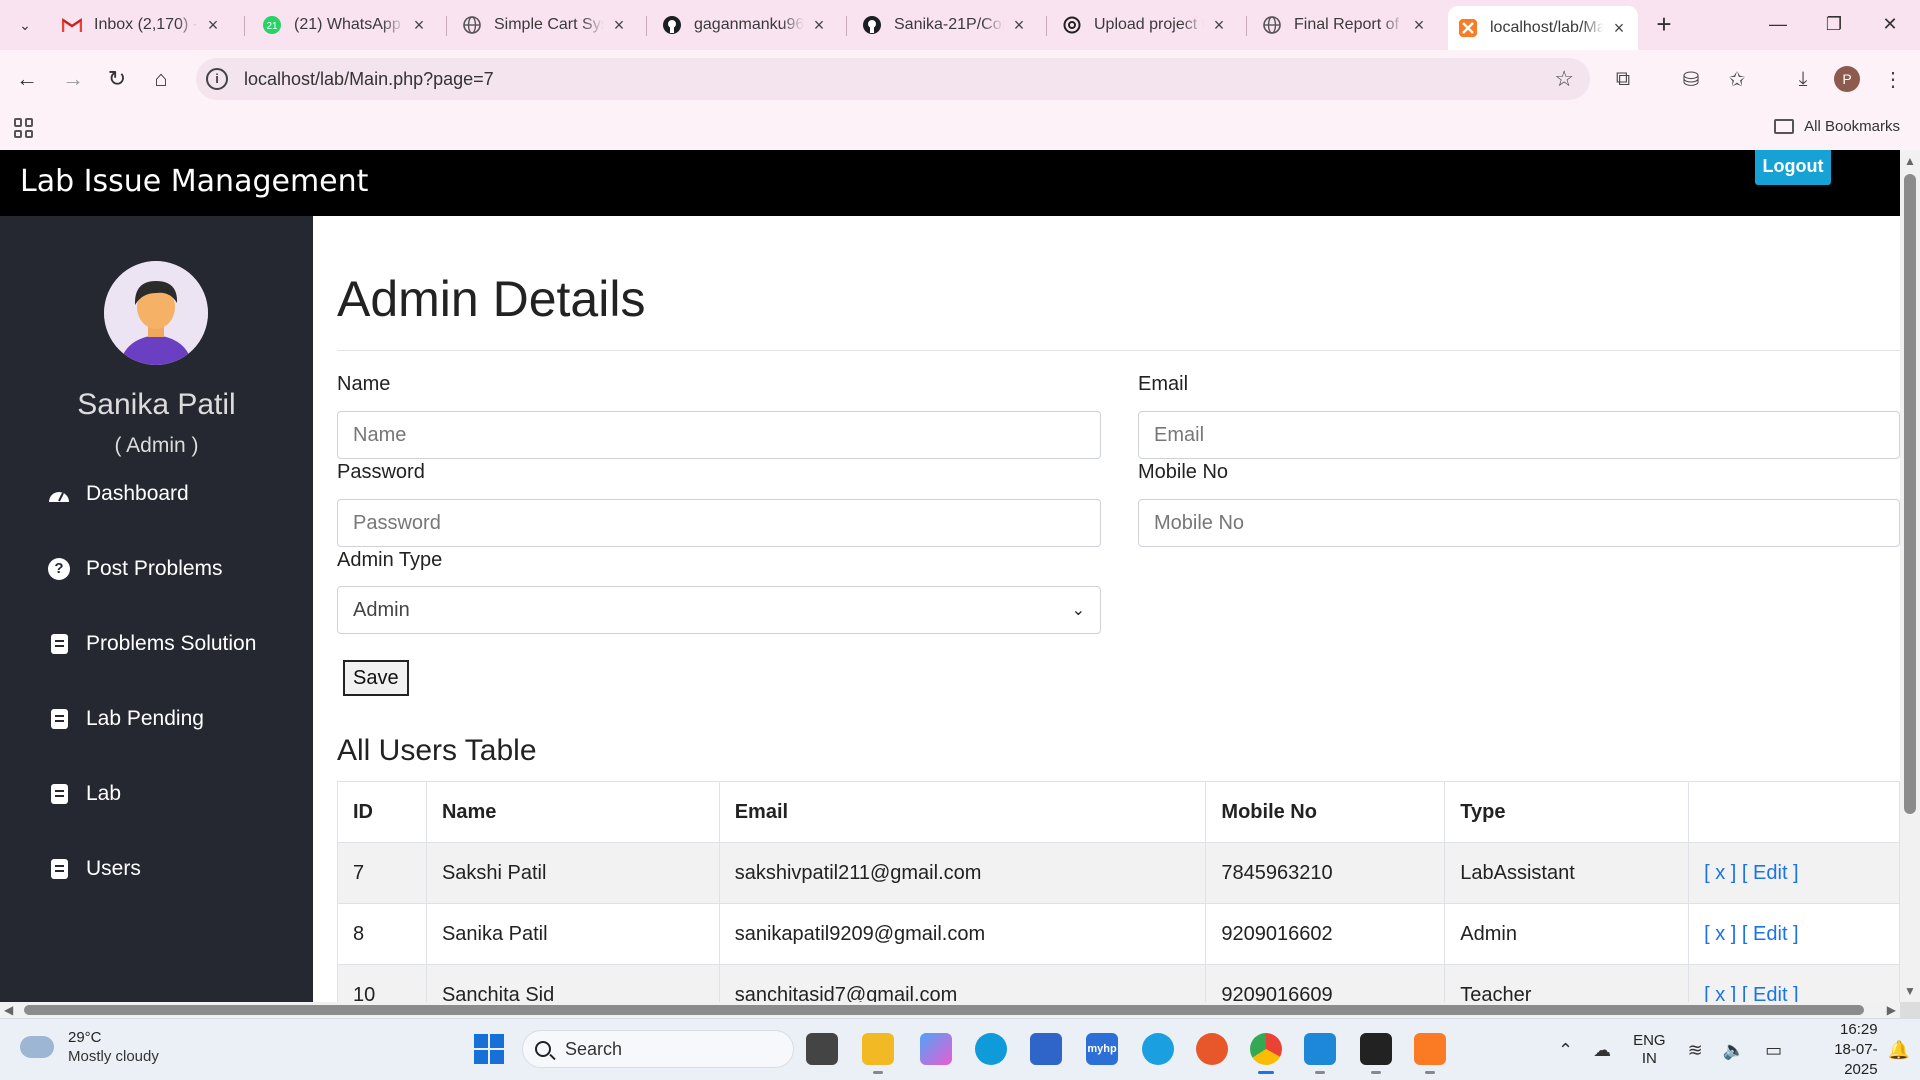  What do you see at coordinates (1623, 79) in the screenshot?
I see `extensions-icon: ⧉` at bounding box center [1623, 79].